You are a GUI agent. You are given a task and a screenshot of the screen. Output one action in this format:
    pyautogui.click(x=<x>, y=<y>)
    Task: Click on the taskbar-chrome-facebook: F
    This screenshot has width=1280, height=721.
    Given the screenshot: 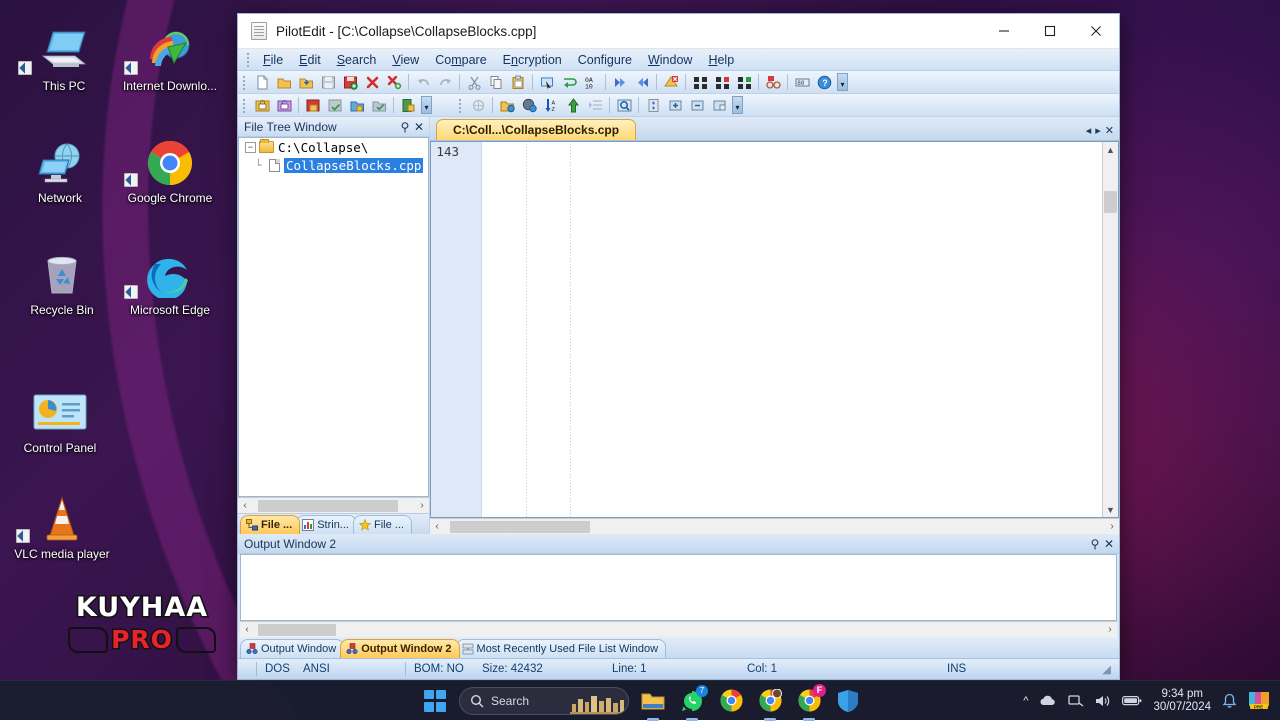 What is the action you would take?
    pyautogui.click(x=809, y=701)
    